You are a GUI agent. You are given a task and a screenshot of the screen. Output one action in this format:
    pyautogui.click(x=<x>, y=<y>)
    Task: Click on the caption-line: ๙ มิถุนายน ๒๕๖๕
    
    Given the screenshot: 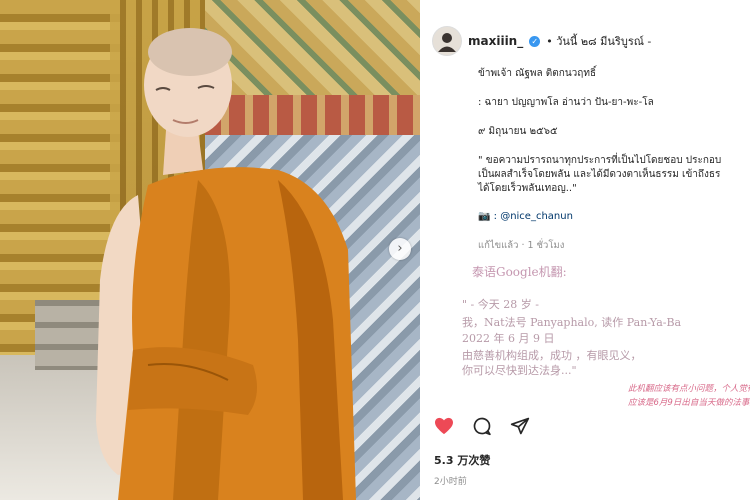 What is the action you would take?
    pyautogui.click(x=518, y=131)
    